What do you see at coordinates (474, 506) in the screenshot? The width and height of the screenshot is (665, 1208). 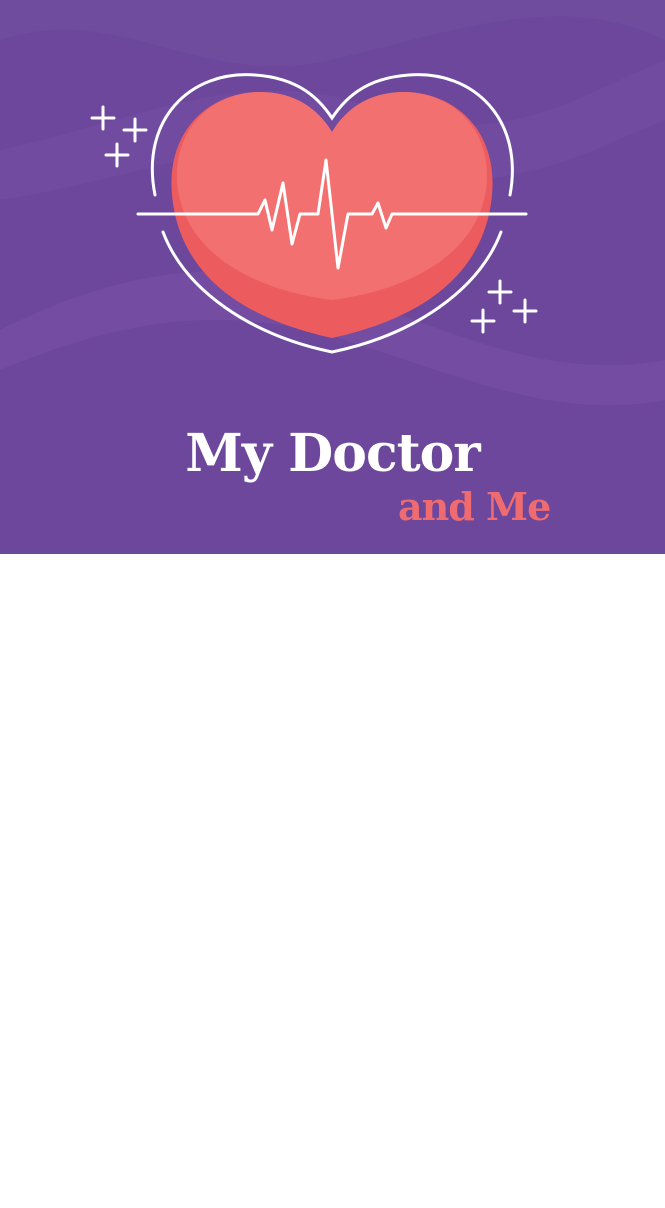 I see `app-subtitle: and Me` at bounding box center [474, 506].